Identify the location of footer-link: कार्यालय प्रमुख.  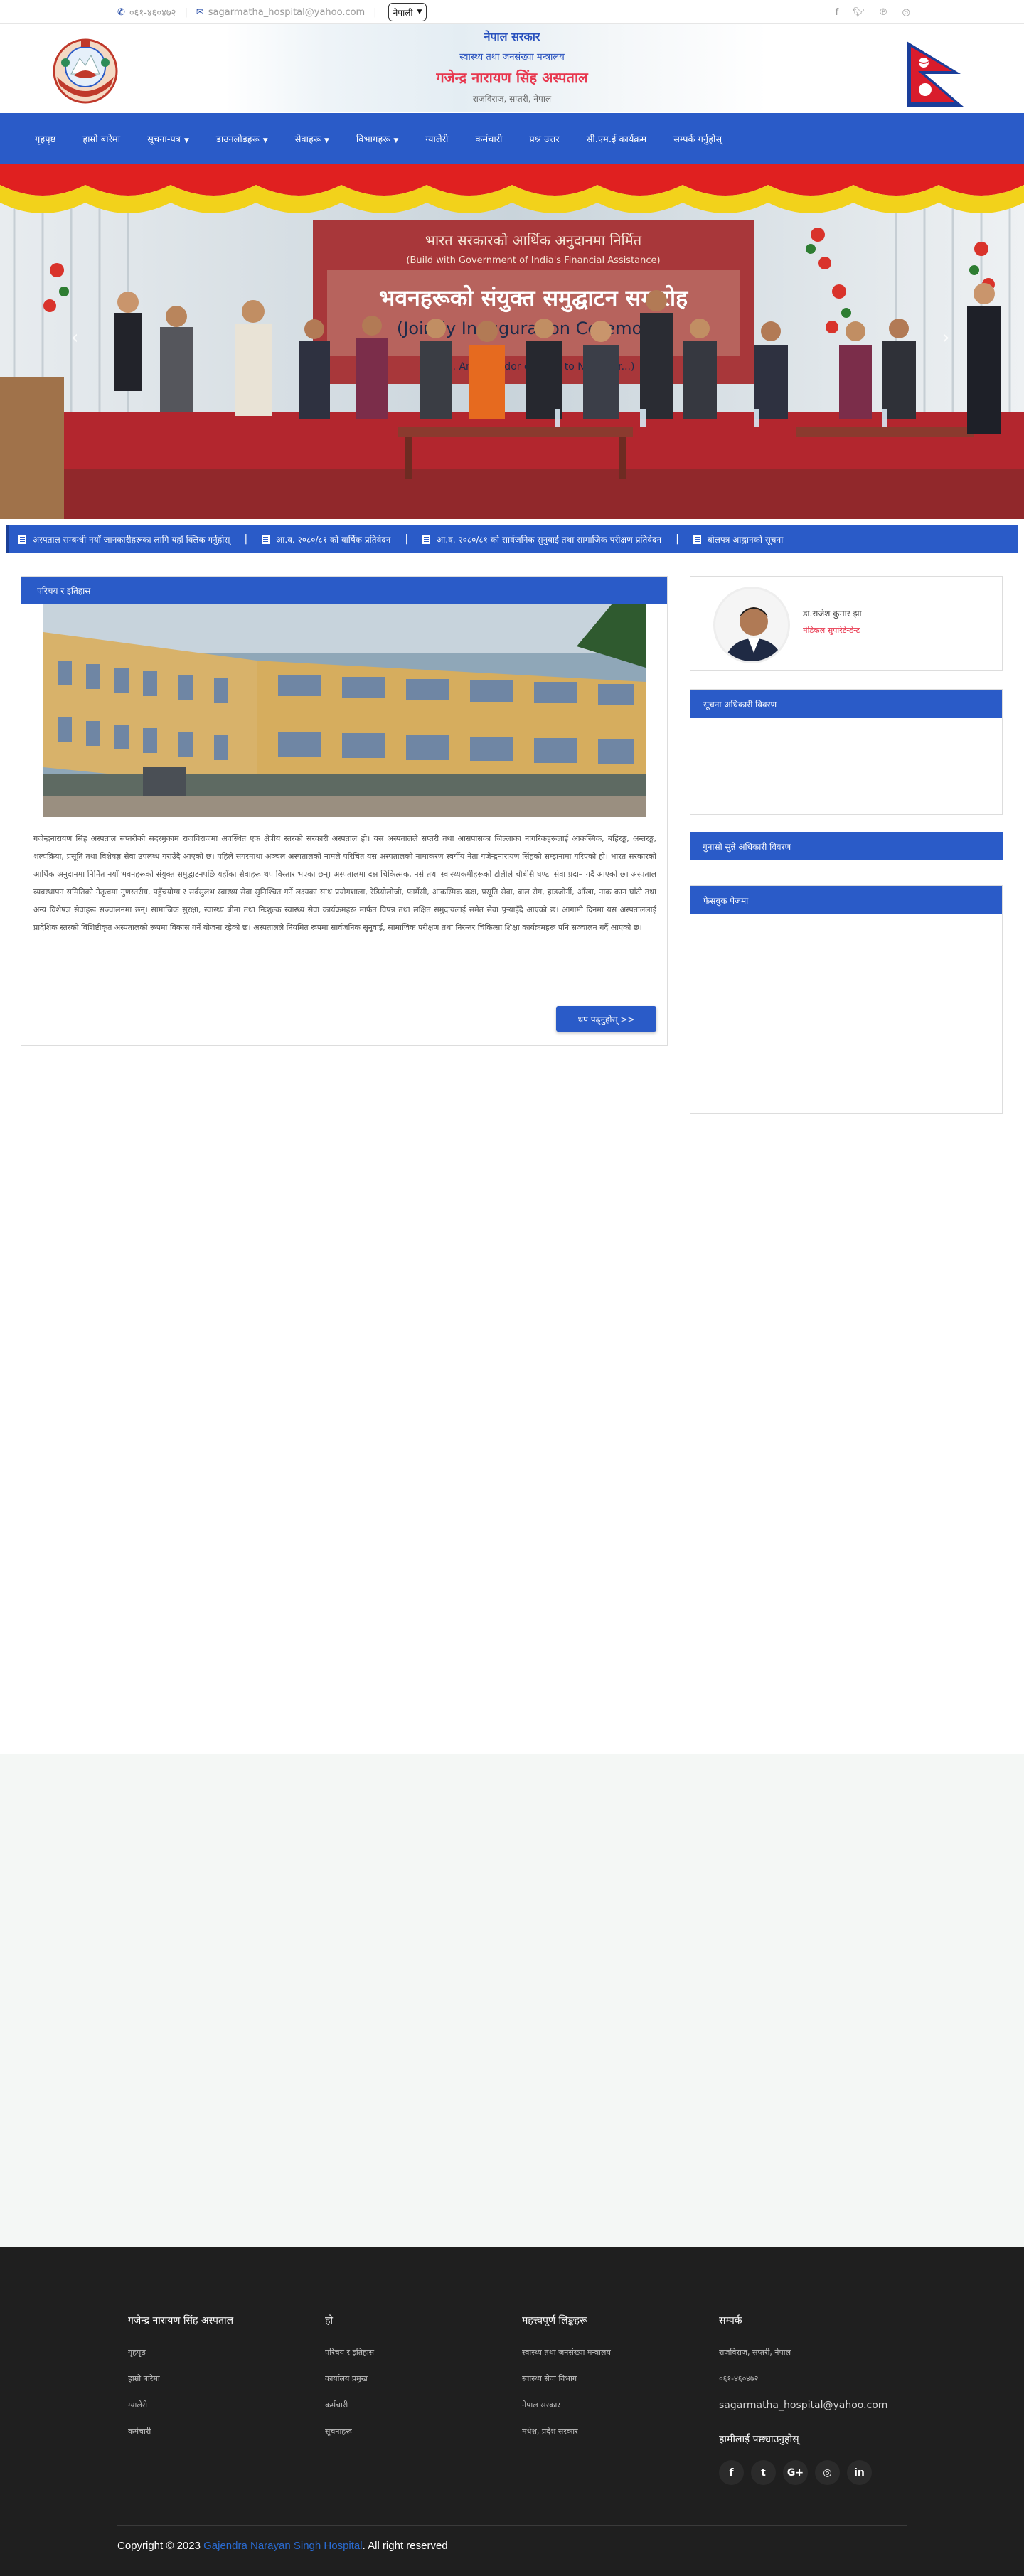
(349, 2378).